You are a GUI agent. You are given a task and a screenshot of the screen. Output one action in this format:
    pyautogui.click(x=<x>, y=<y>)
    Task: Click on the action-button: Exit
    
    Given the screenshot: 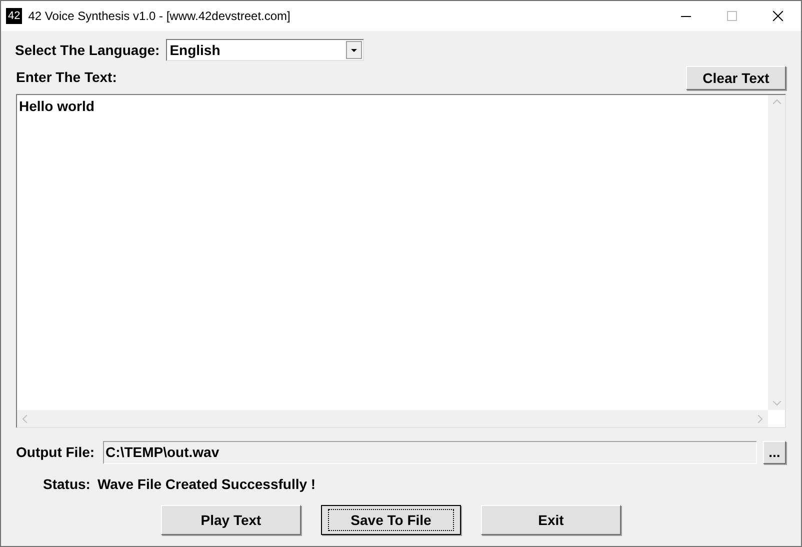 What is the action you would take?
    pyautogui.click(x=551, y=520)
    